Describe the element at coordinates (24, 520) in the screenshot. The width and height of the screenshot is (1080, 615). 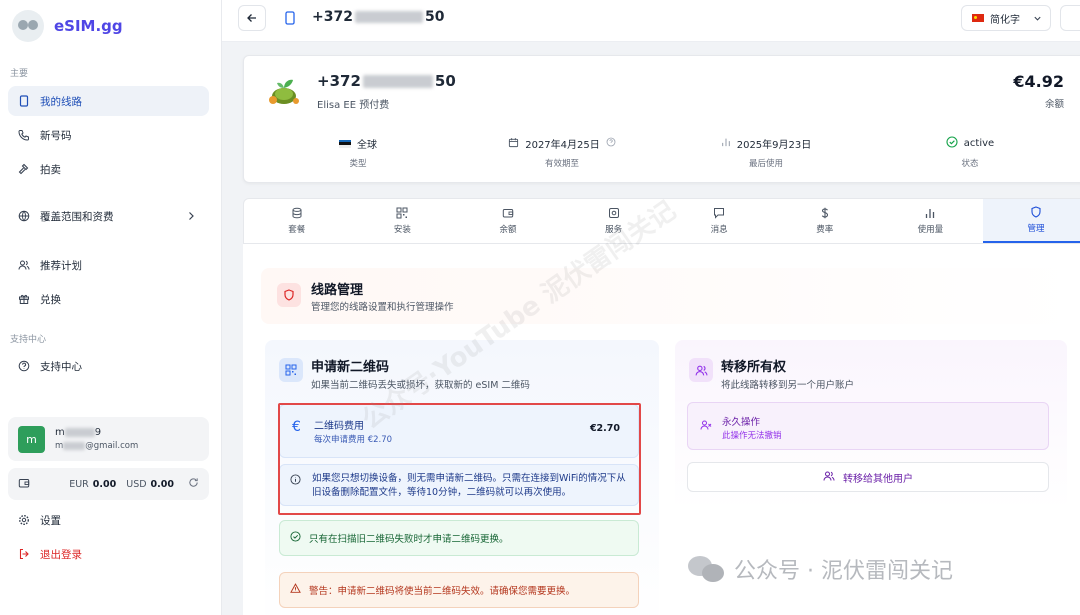
I see `gear-icon` at that location.